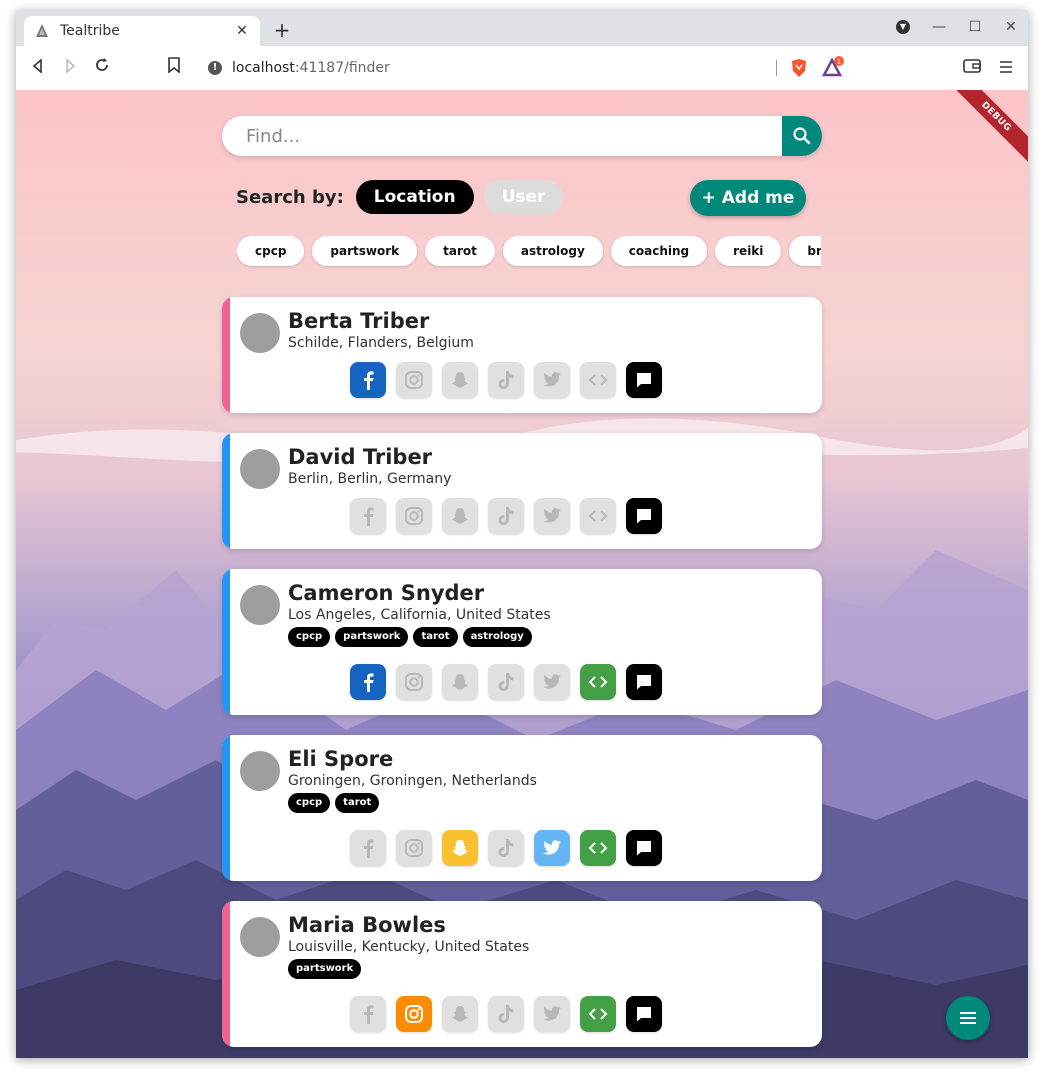 Image resolution: width=1044 pixels, height=1090 pixels. What do you see at coordinates (972, 68) in the screenshot?
I see `wallet-icon` at bounding box center [972, 68].